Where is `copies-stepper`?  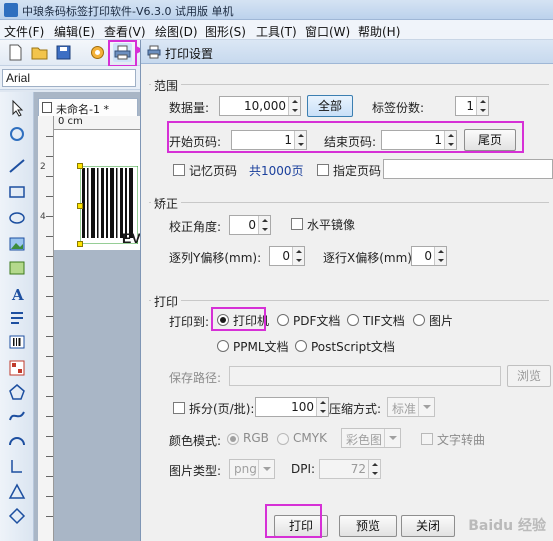 copies-stepper is located at coordinates (482, 106).